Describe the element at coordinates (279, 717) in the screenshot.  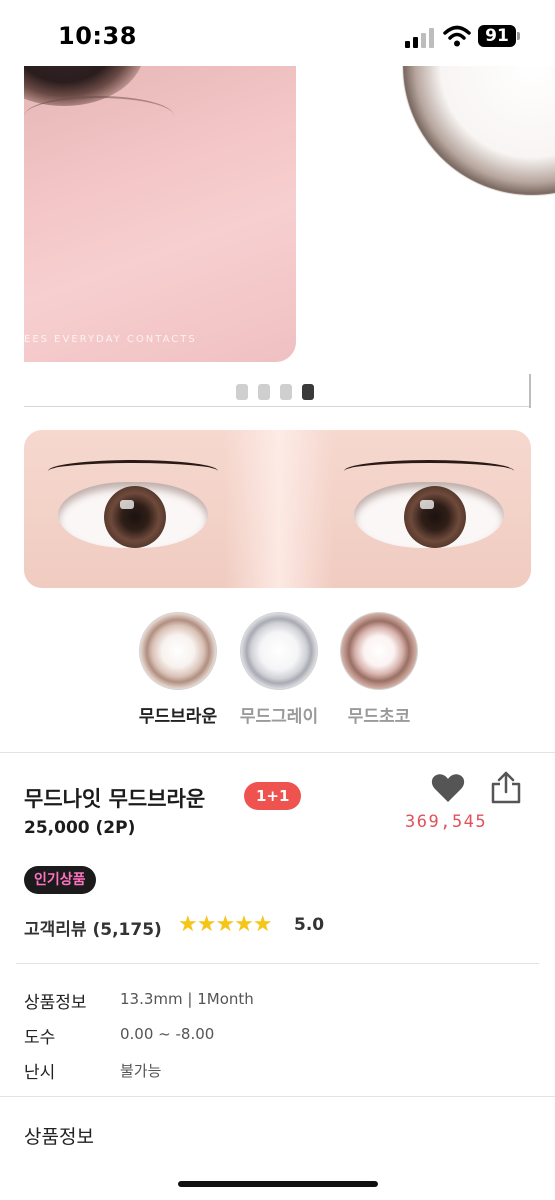
I see `color-option-label: 무드그레이` at that location.